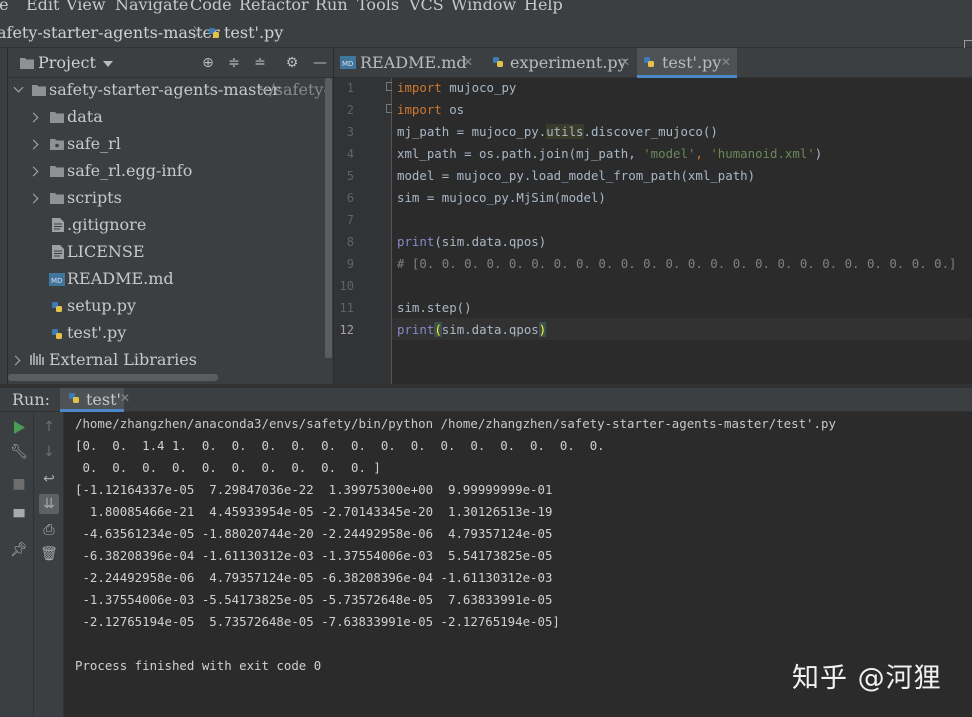  Describe the element at coordinates (692, 62) in the screenshot. I see `tab-label: test'.py` at that location.